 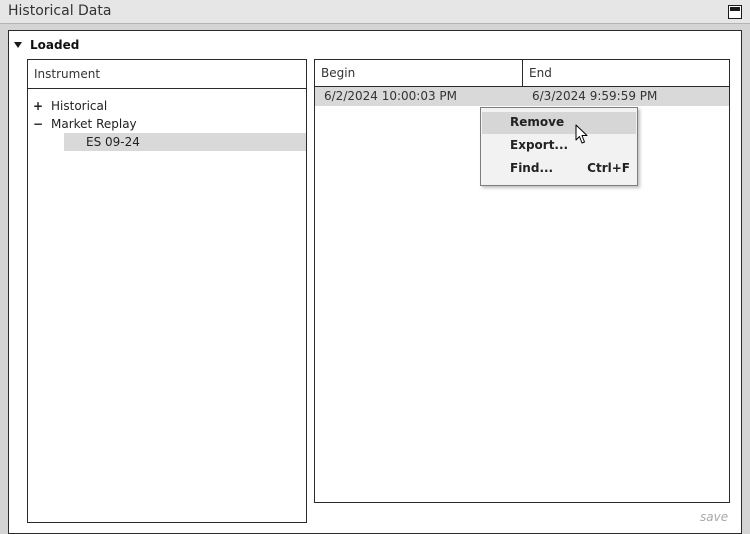 What do you see at coordinates (60, 11) in the screenshot?
I see `window-title: Historical Data` at bounding box center [60, 11].